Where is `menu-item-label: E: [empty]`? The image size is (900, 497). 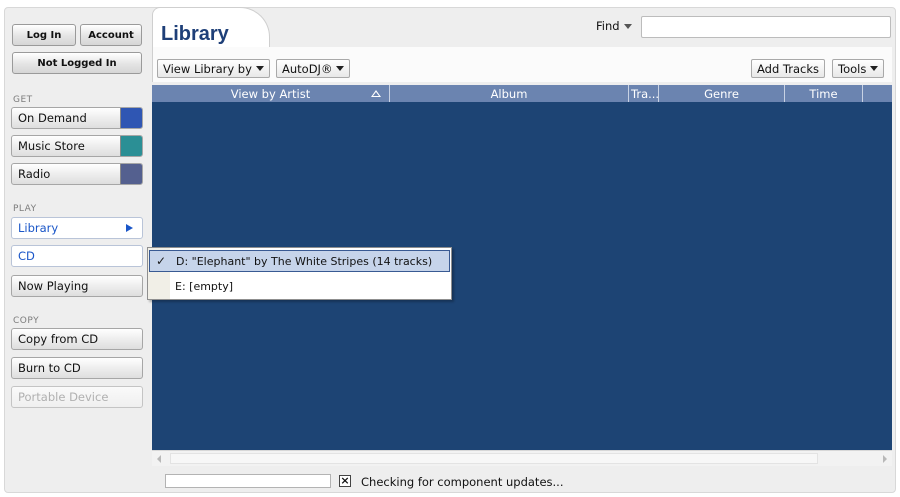
menu-item-label: E: [empty] is located at coordinates (204, 286).